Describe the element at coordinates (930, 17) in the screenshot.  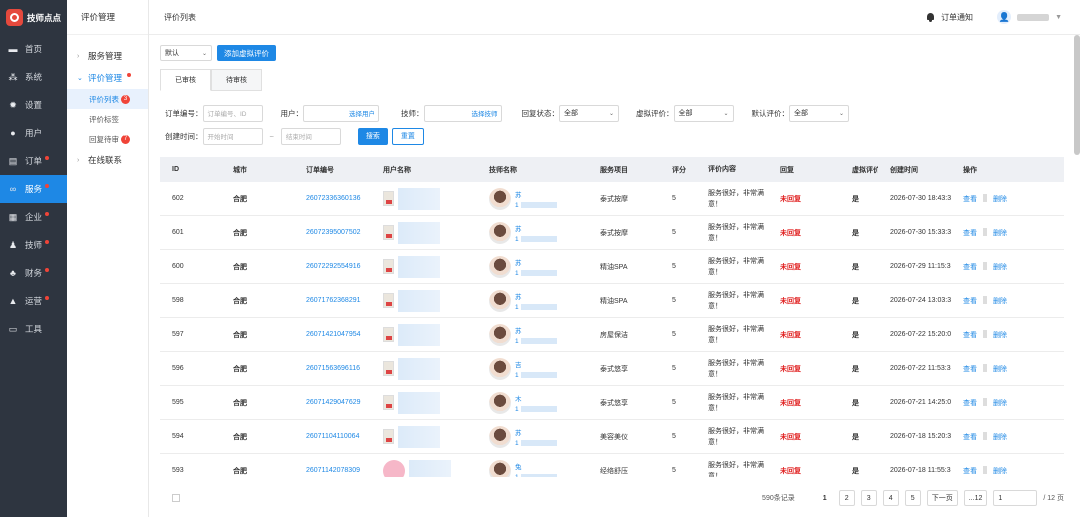
I see `bell-icon` at that location.